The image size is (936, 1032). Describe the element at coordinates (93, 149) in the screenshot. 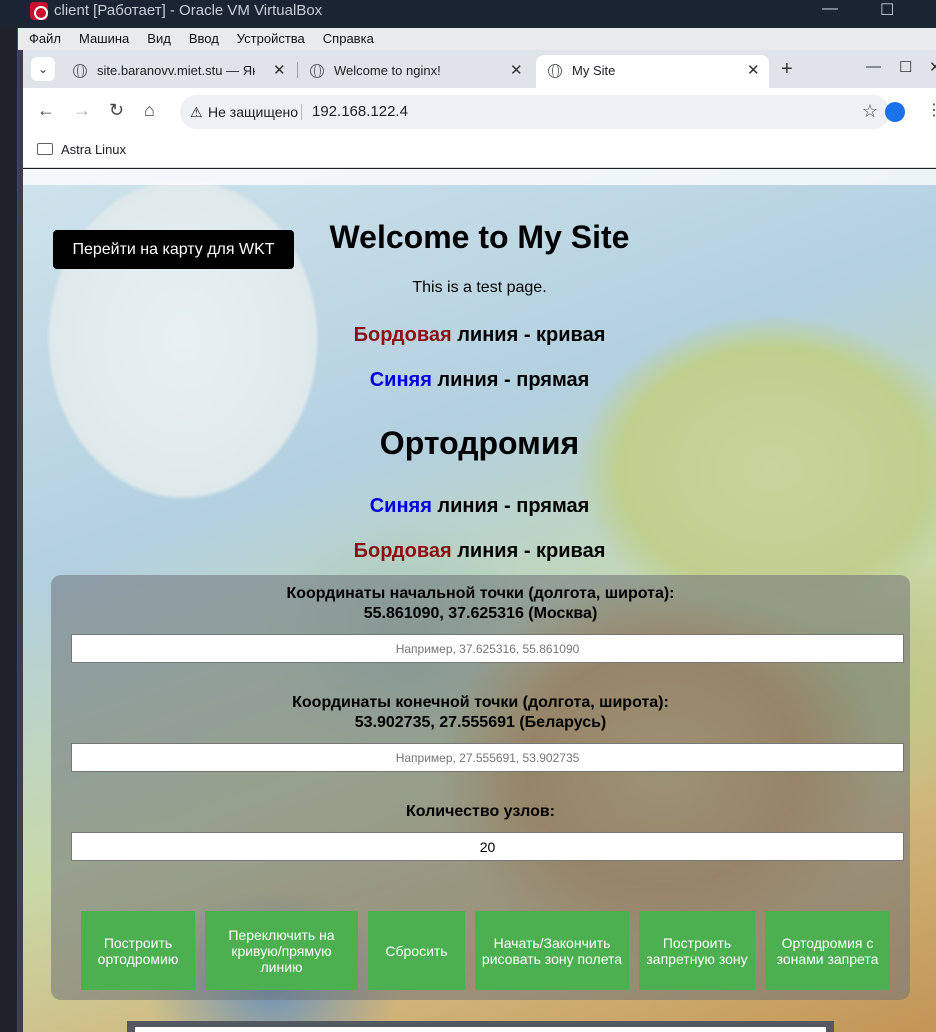

I see `bookmark-astra-linux: Astra Linux` at that location.